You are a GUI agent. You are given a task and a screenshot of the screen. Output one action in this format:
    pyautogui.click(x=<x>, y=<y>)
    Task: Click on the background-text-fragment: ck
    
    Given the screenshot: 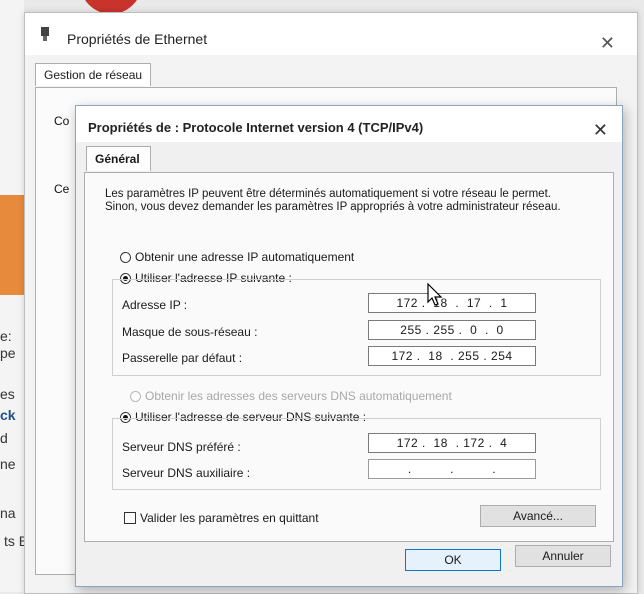 What is the action you would take?
    pyautogui.click(x=8, y=415)
    